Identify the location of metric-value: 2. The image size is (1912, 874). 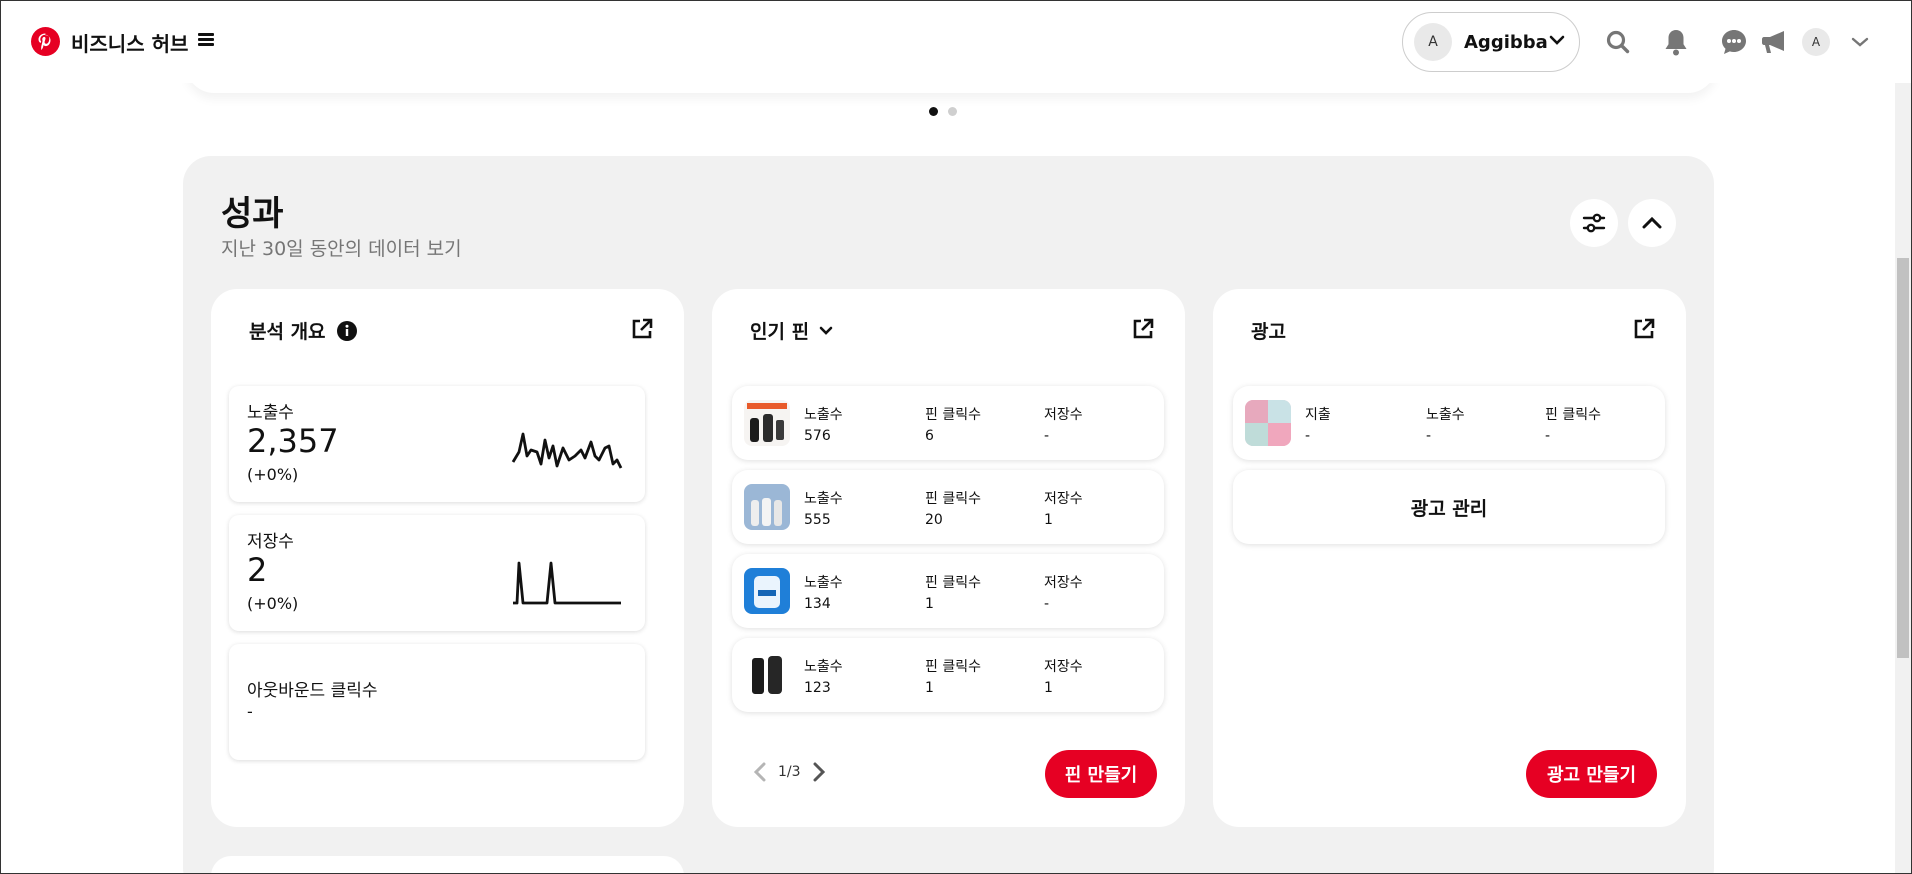
(257, 570).